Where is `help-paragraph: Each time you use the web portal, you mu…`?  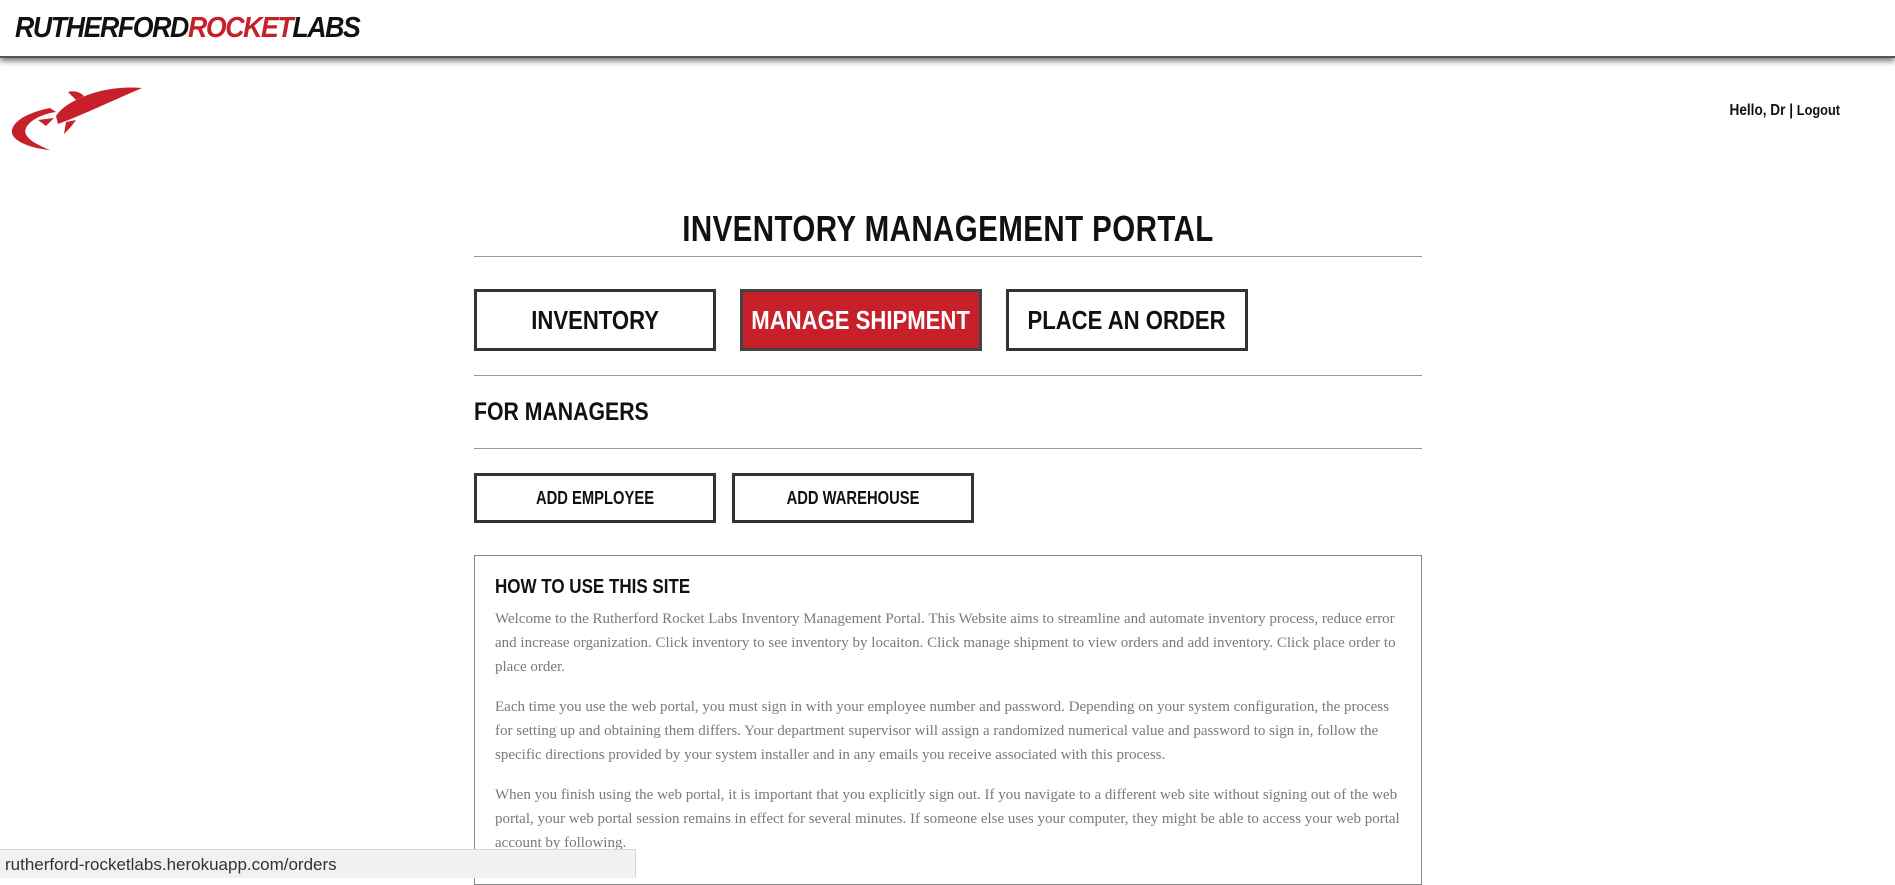 help-paragraph: Each time you use the web portal, you mu… is located at coordinates (948, 731).